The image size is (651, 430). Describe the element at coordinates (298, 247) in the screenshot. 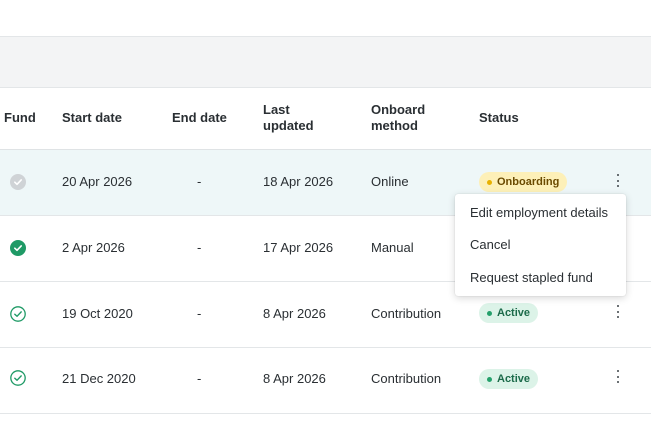

I see `cell-last-updated: 17 Apr 2026` at that location.